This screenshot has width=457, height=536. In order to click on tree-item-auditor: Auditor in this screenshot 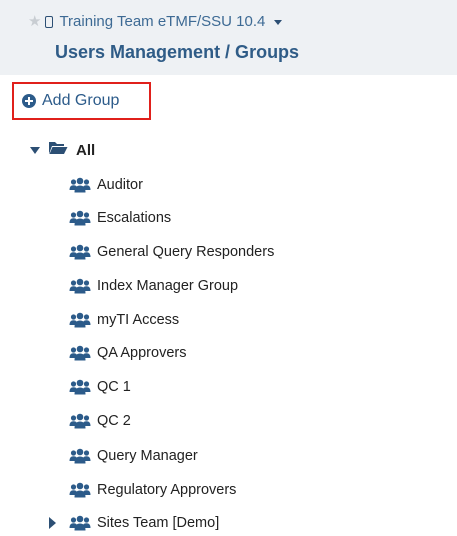, I will do `click(106, 185)`.